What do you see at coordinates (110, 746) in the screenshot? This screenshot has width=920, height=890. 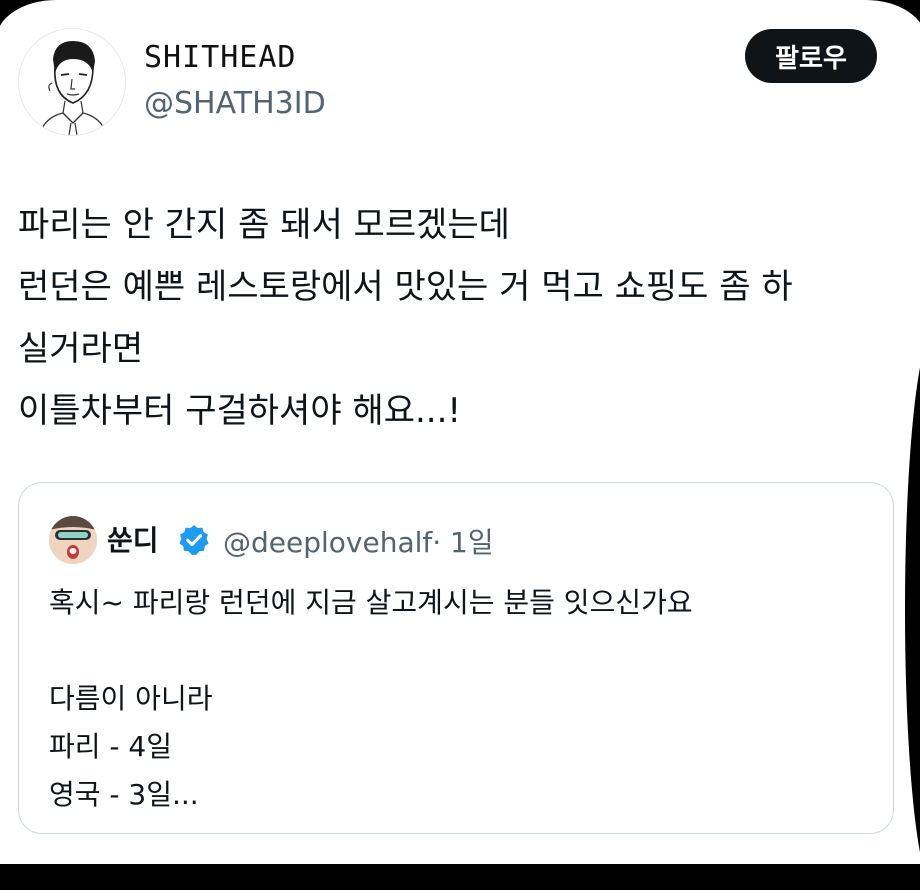 I see `quoted-line: 파리 - 4일` at bounding box center [110, 746].